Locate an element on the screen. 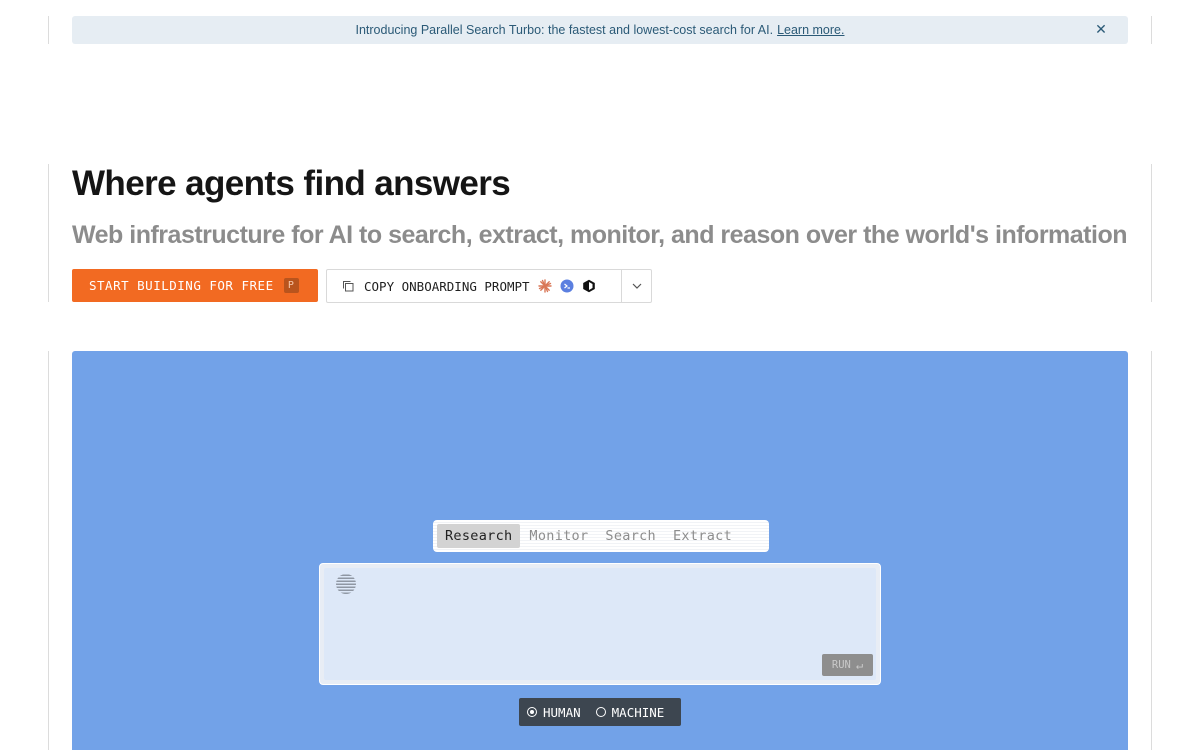  mode-option-machine: MACHINE is located at coordinates (630, 712).